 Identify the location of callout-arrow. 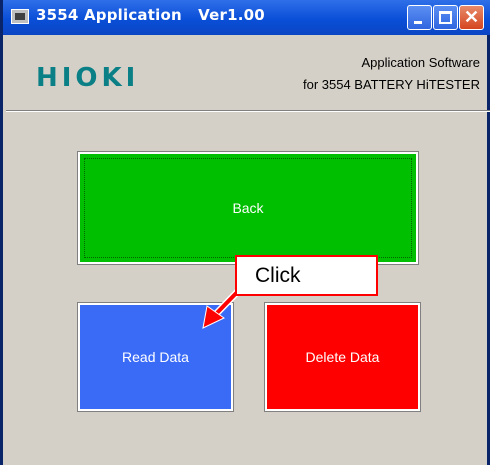
(225, 304).